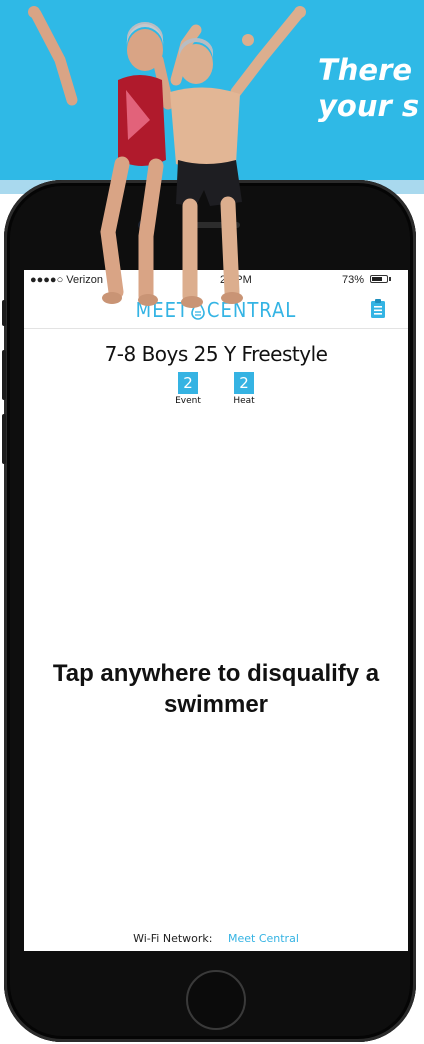 The image size is (424, 1044). What do you see at coordinates (101, 156) in the screenshot?
I see `girl-swimmer` at bounding box center [101, 156].